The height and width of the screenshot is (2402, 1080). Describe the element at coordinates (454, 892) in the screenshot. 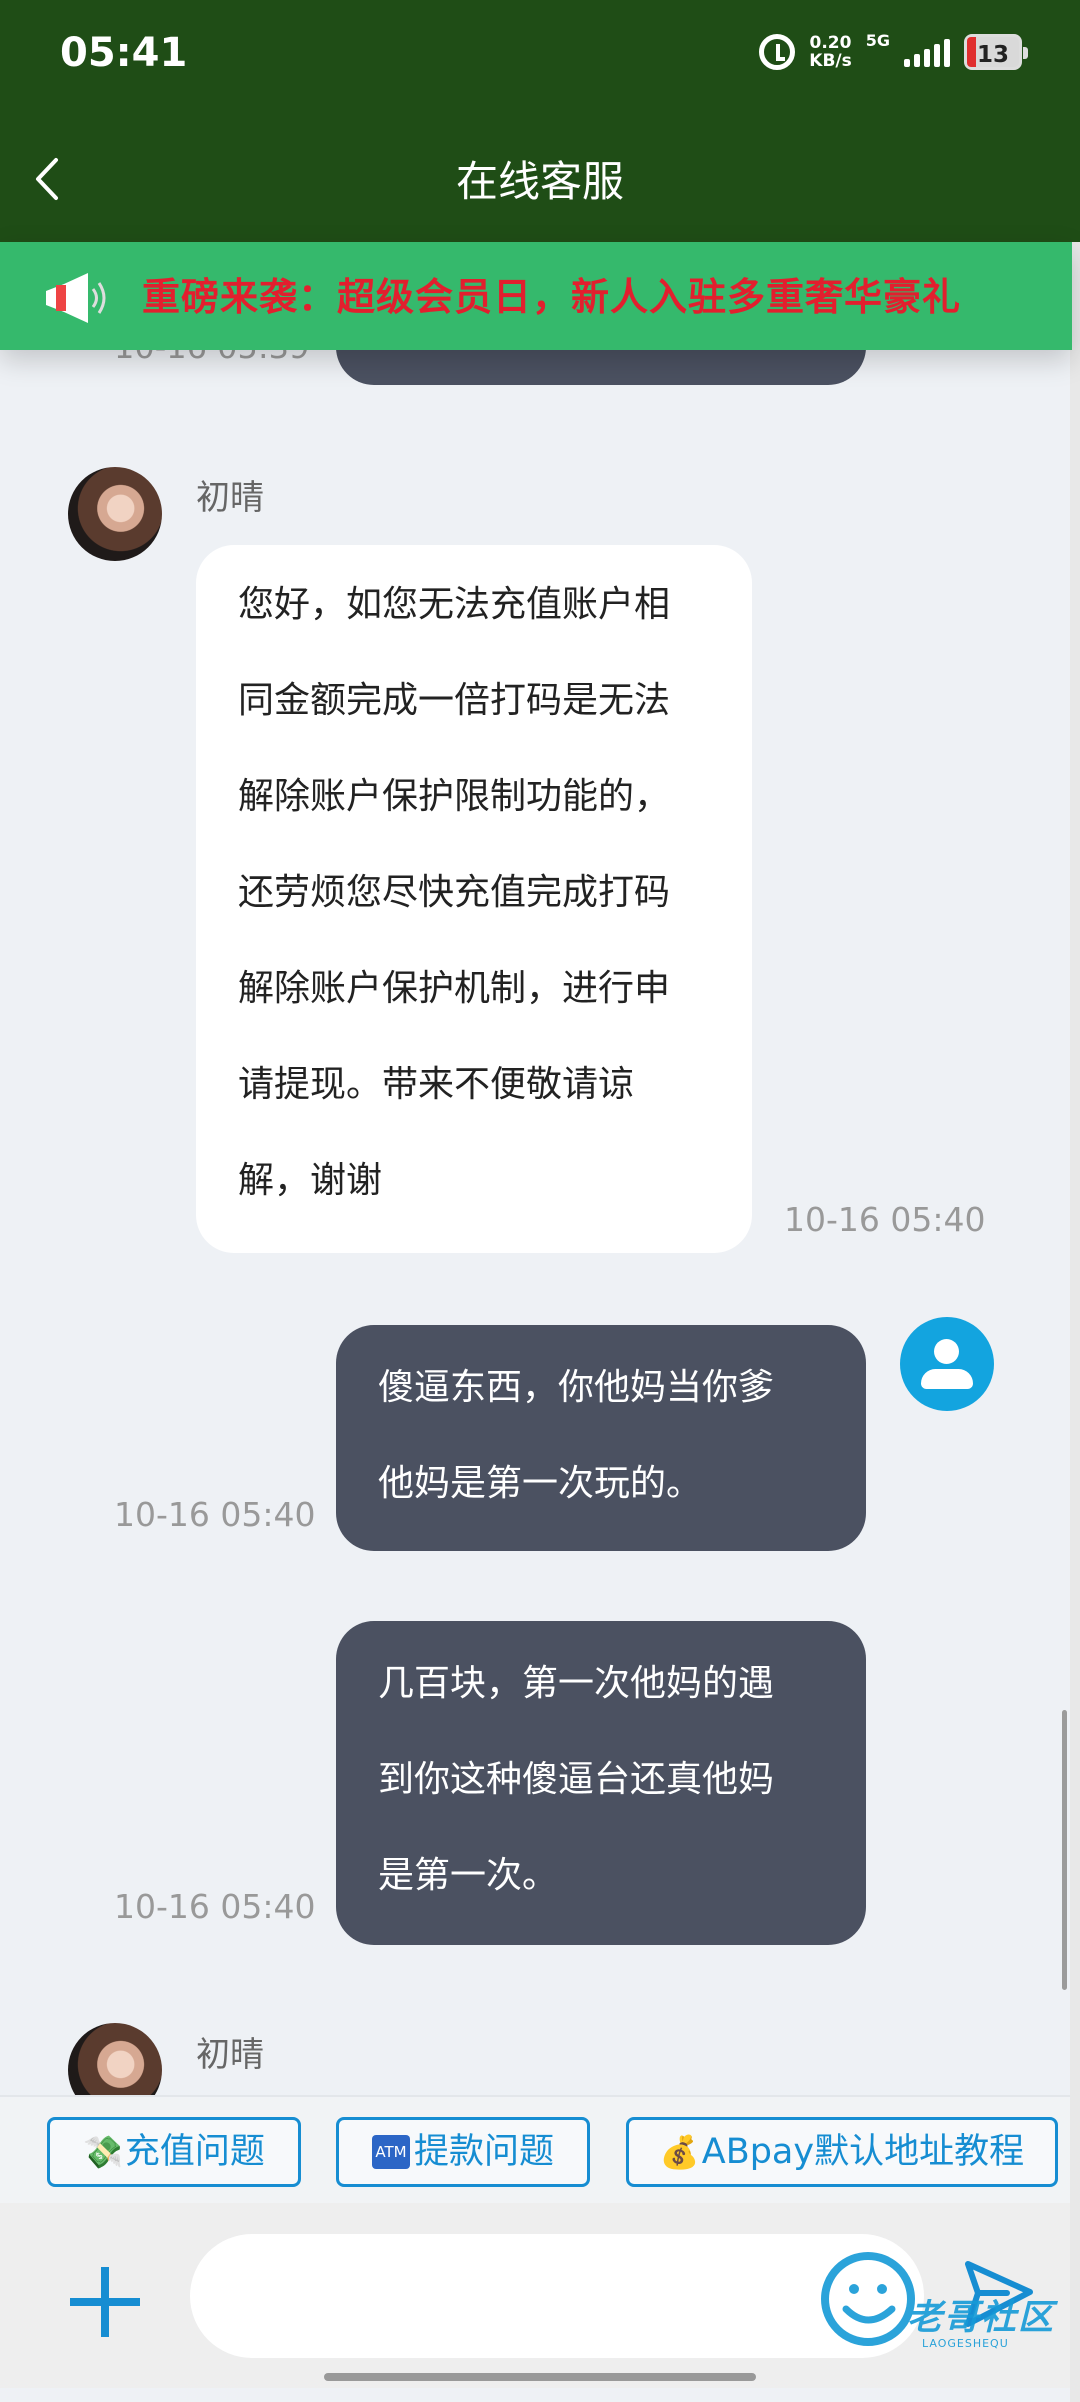

I see `message-line: 还劳烦您尽快充值完成打码` at that location.